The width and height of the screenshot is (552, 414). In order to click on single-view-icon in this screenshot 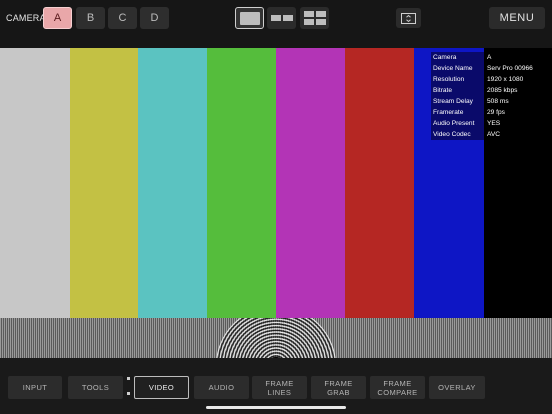, I will do `click(249, 18)`.